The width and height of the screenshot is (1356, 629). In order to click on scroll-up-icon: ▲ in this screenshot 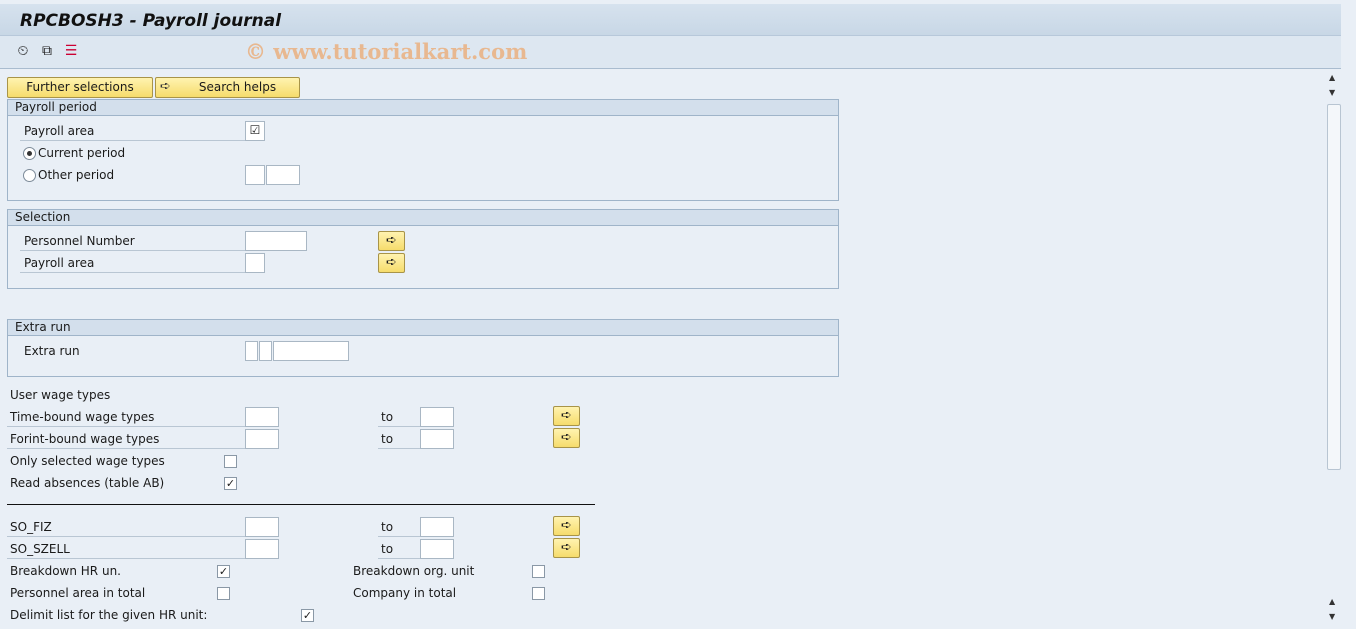, I will do `click(1332, 601)`.